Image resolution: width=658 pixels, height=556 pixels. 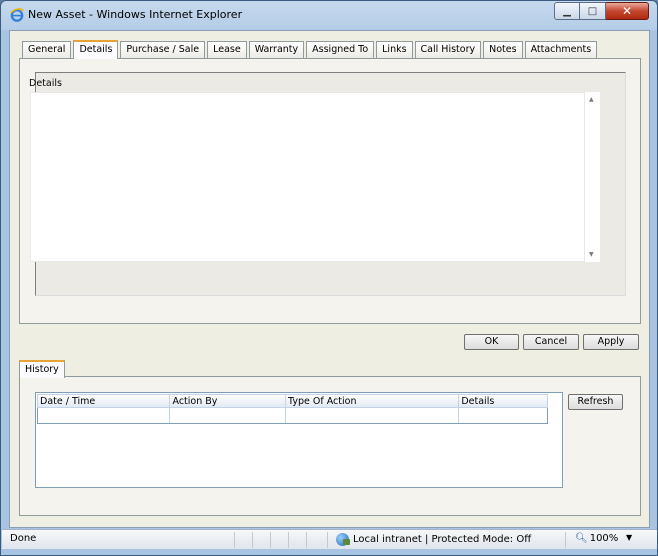 I want to click on column-details: Details, so click(x=503, y=401).